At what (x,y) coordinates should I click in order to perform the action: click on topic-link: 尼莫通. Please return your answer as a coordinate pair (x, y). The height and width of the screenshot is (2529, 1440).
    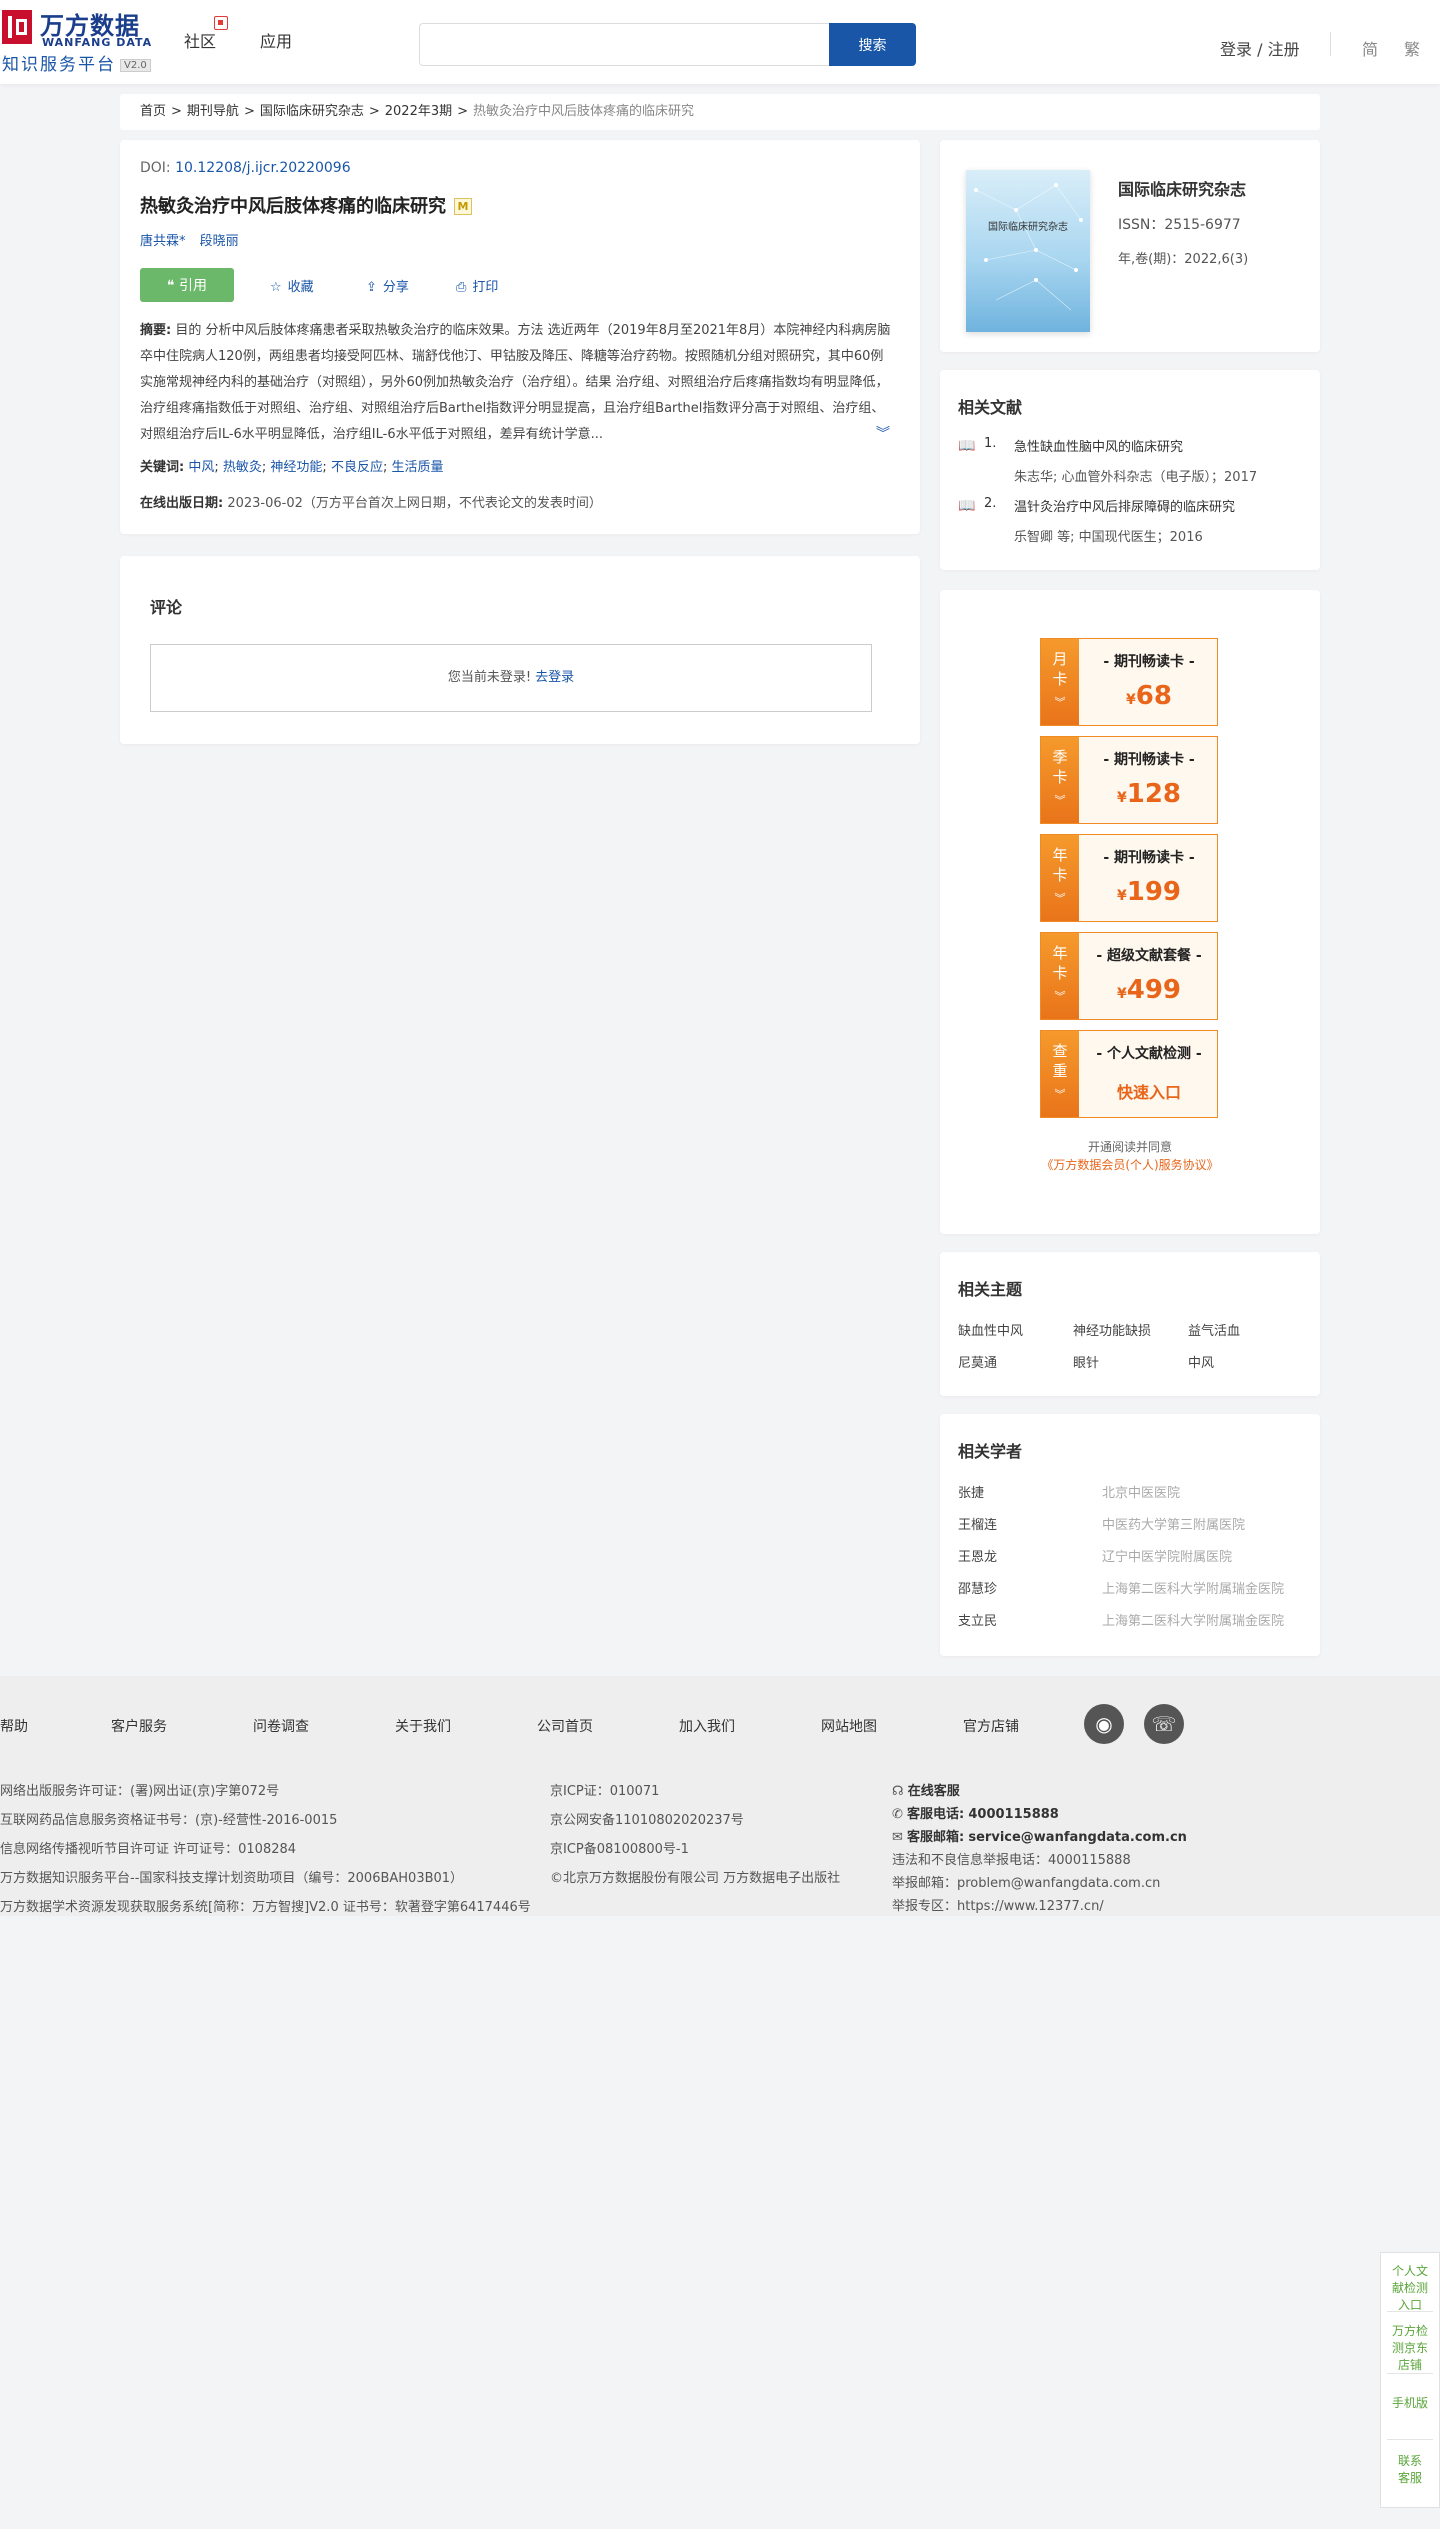
    Looking at the image, I should click on (977, 1361).